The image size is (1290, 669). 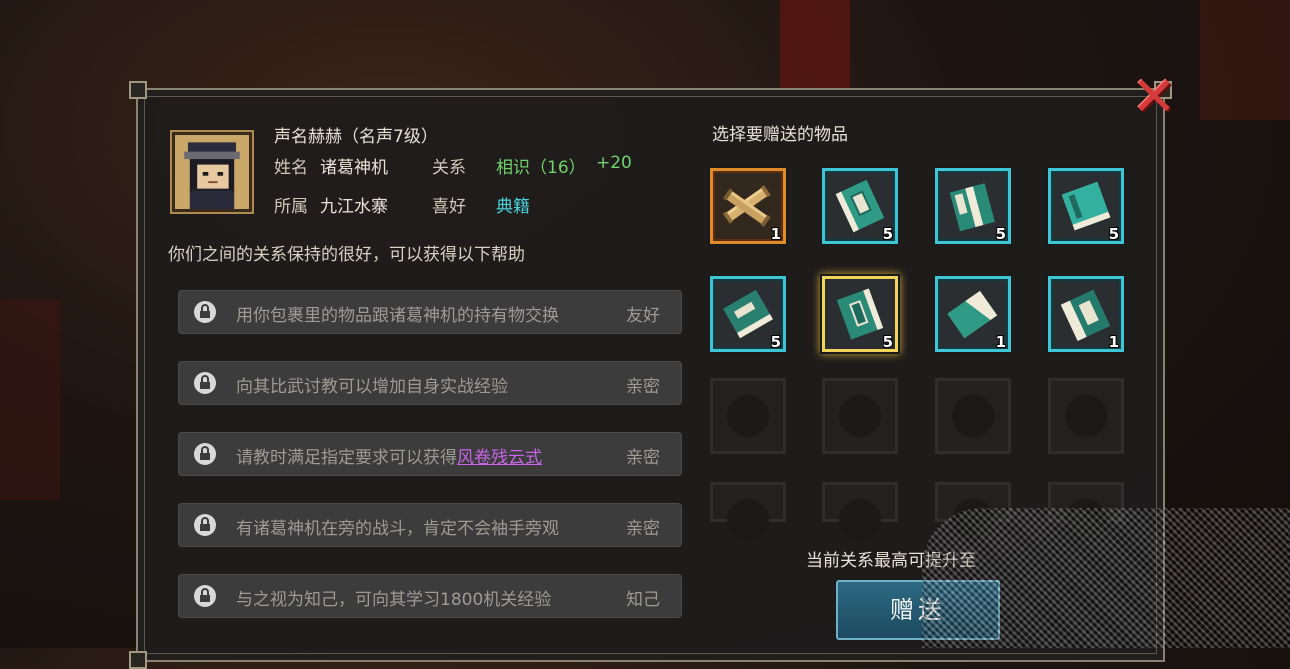 I want to click on help-row-text: 请教时满足指定要求可以获得风卷残云式, so click(x=389, y=455).